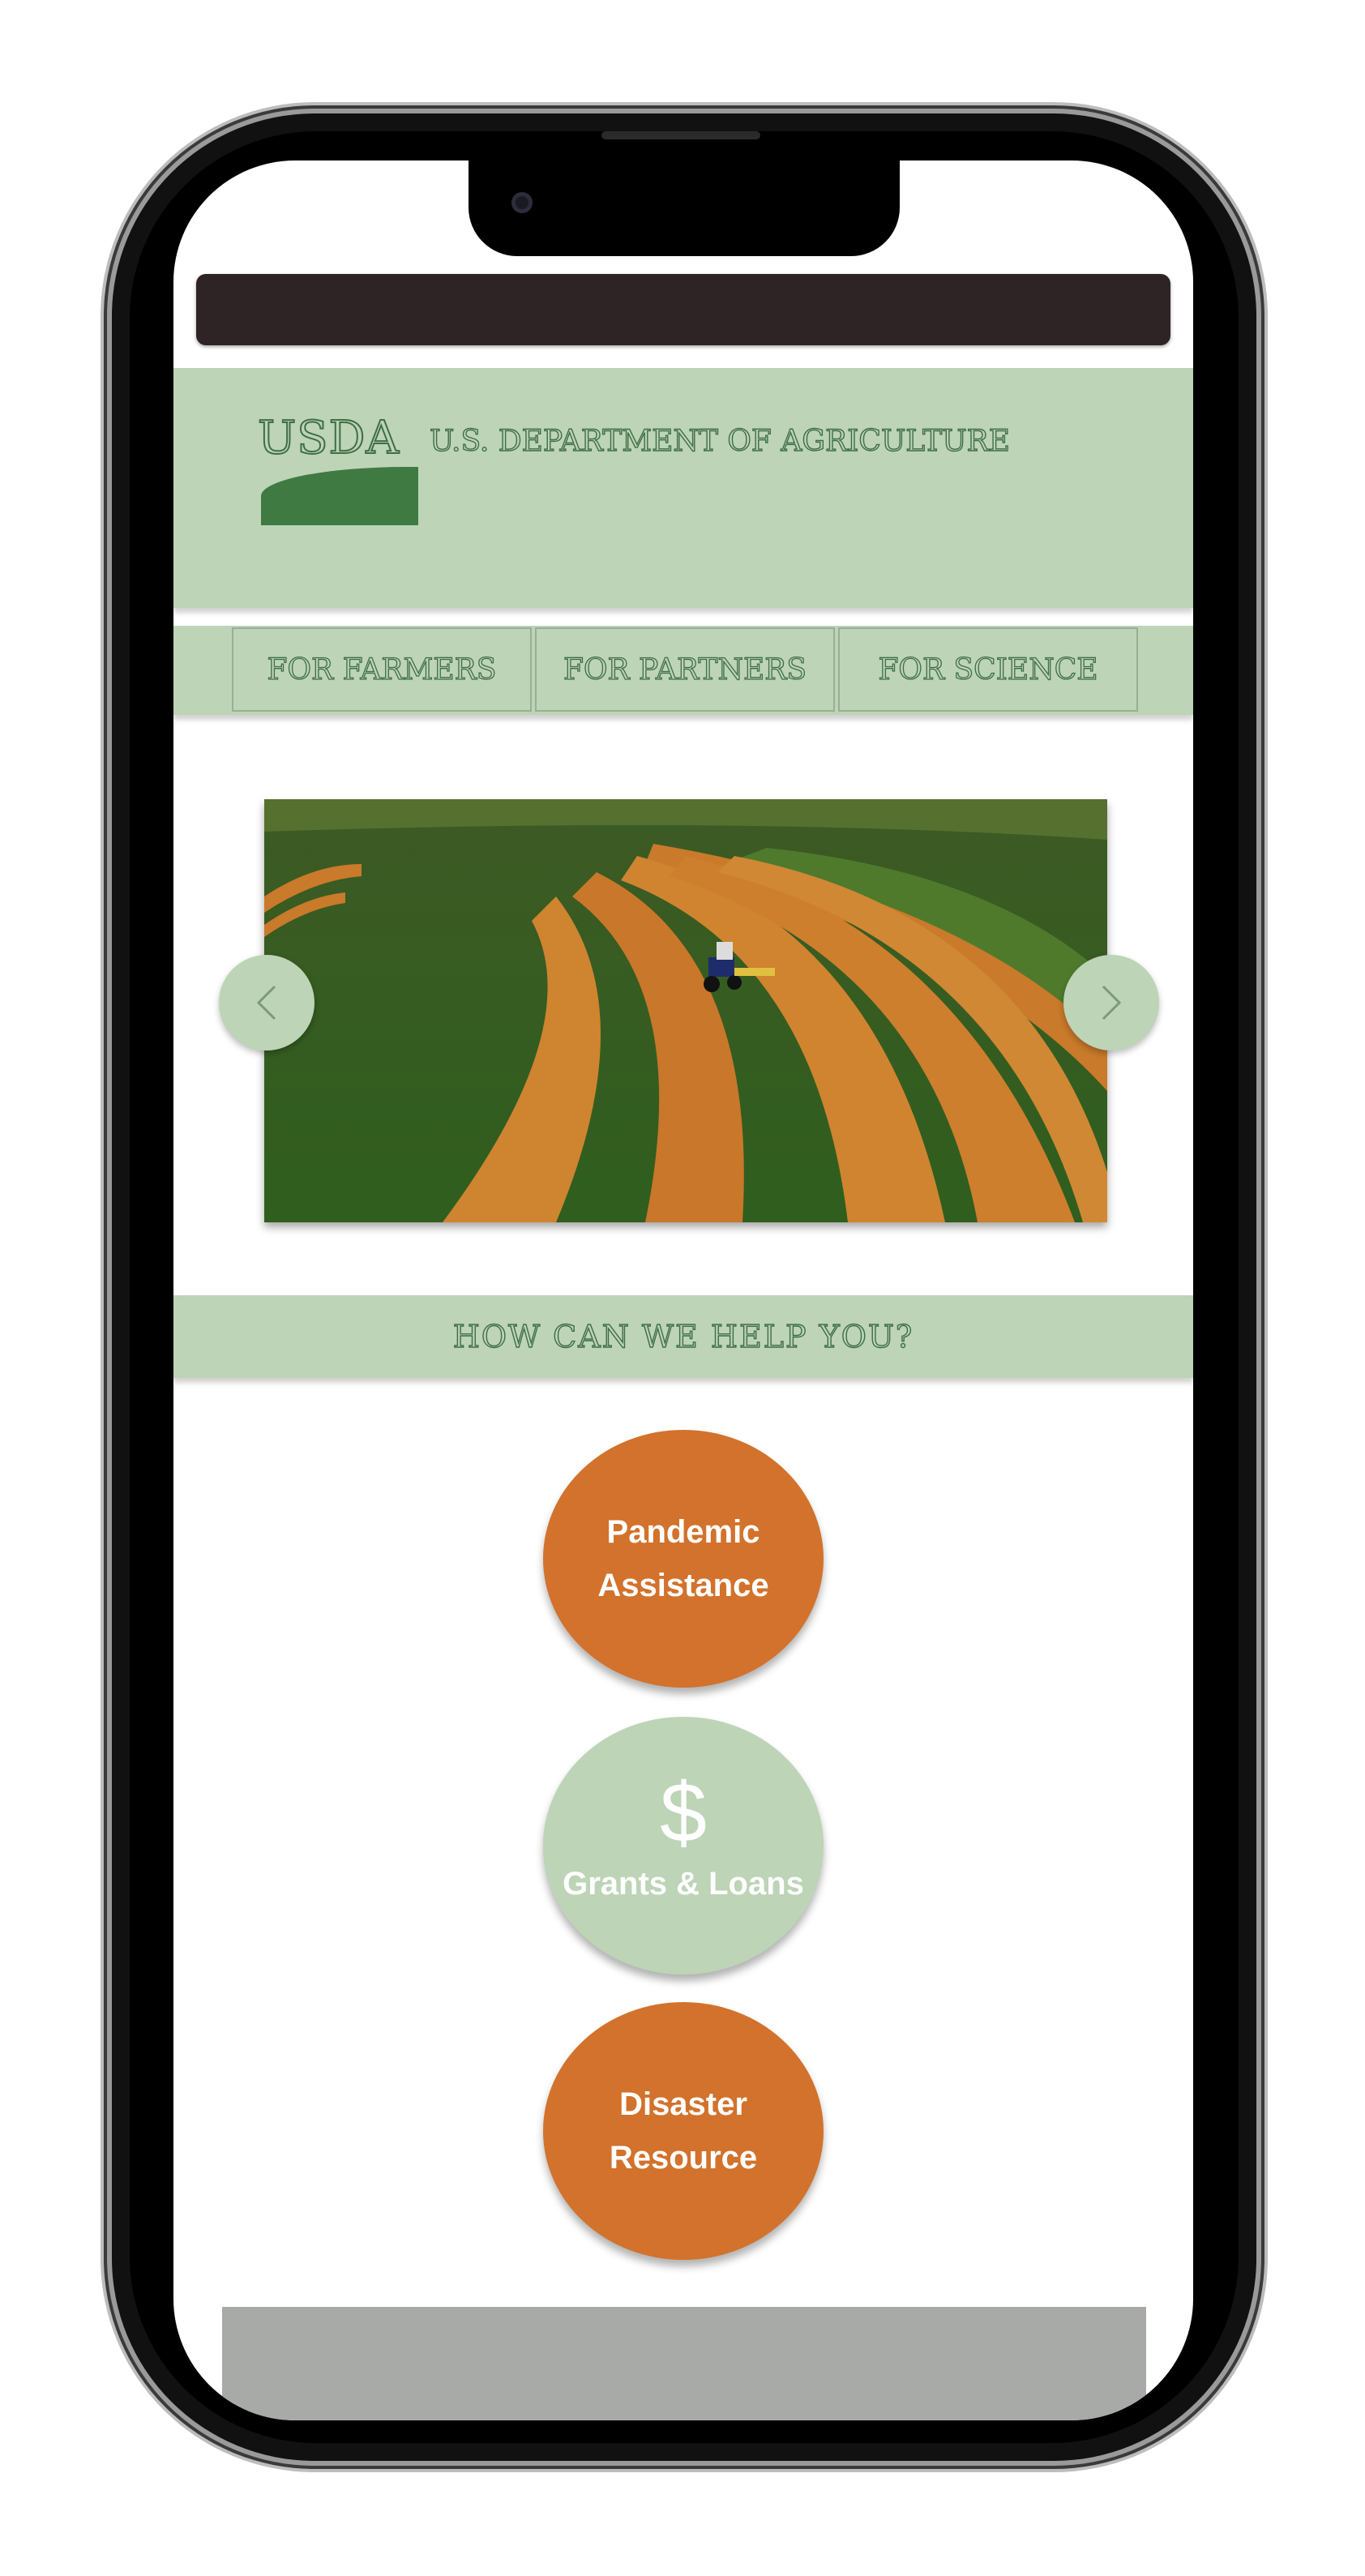  Describe the element at coordinates (382, 669) in the screenshot. I see `nav-for-farmers: FOR FARMERS` at that location.